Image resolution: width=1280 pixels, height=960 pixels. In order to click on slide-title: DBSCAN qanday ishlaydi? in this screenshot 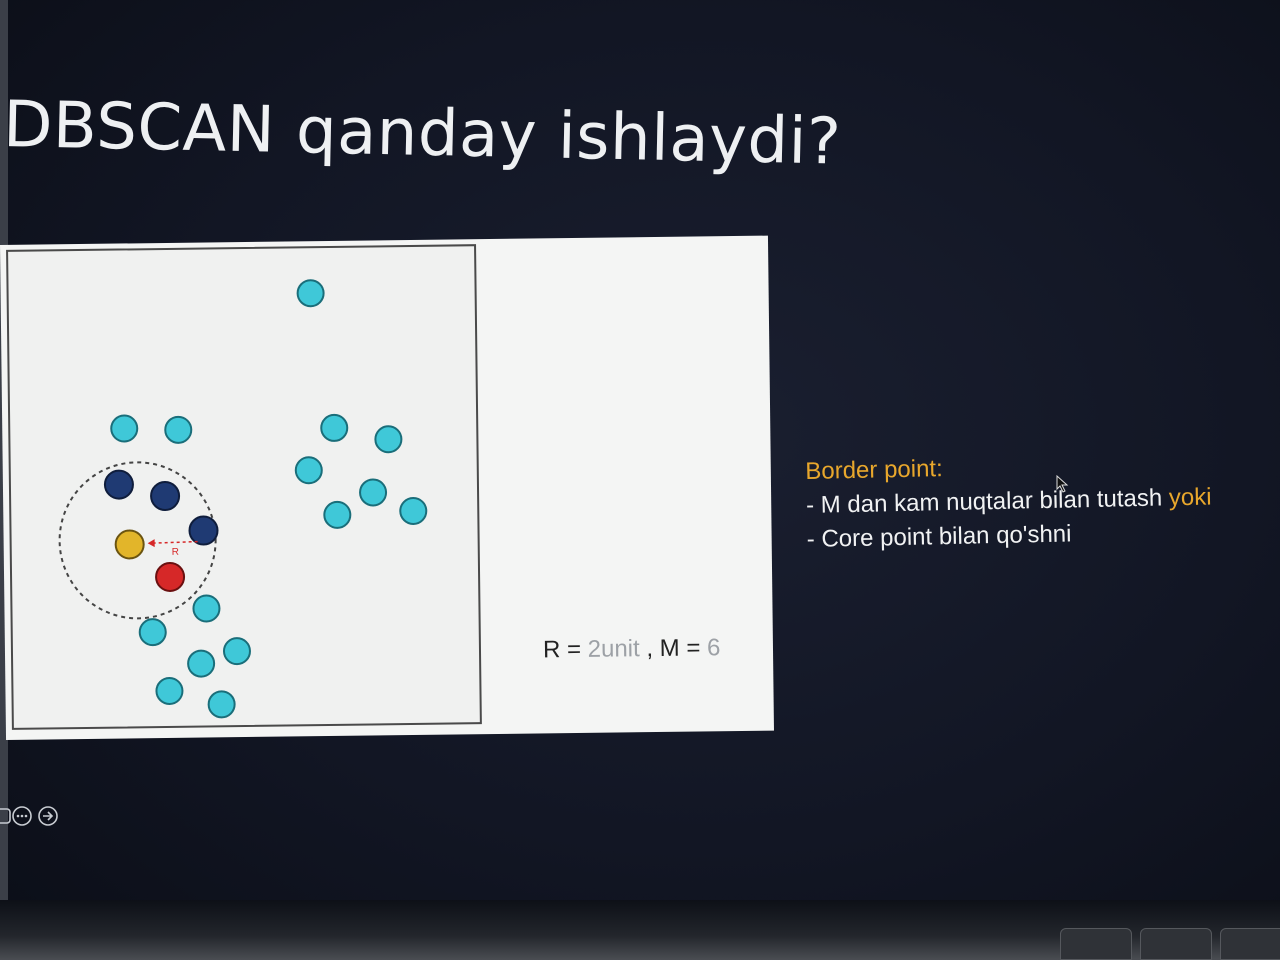, I will do `click(422, 134)`.